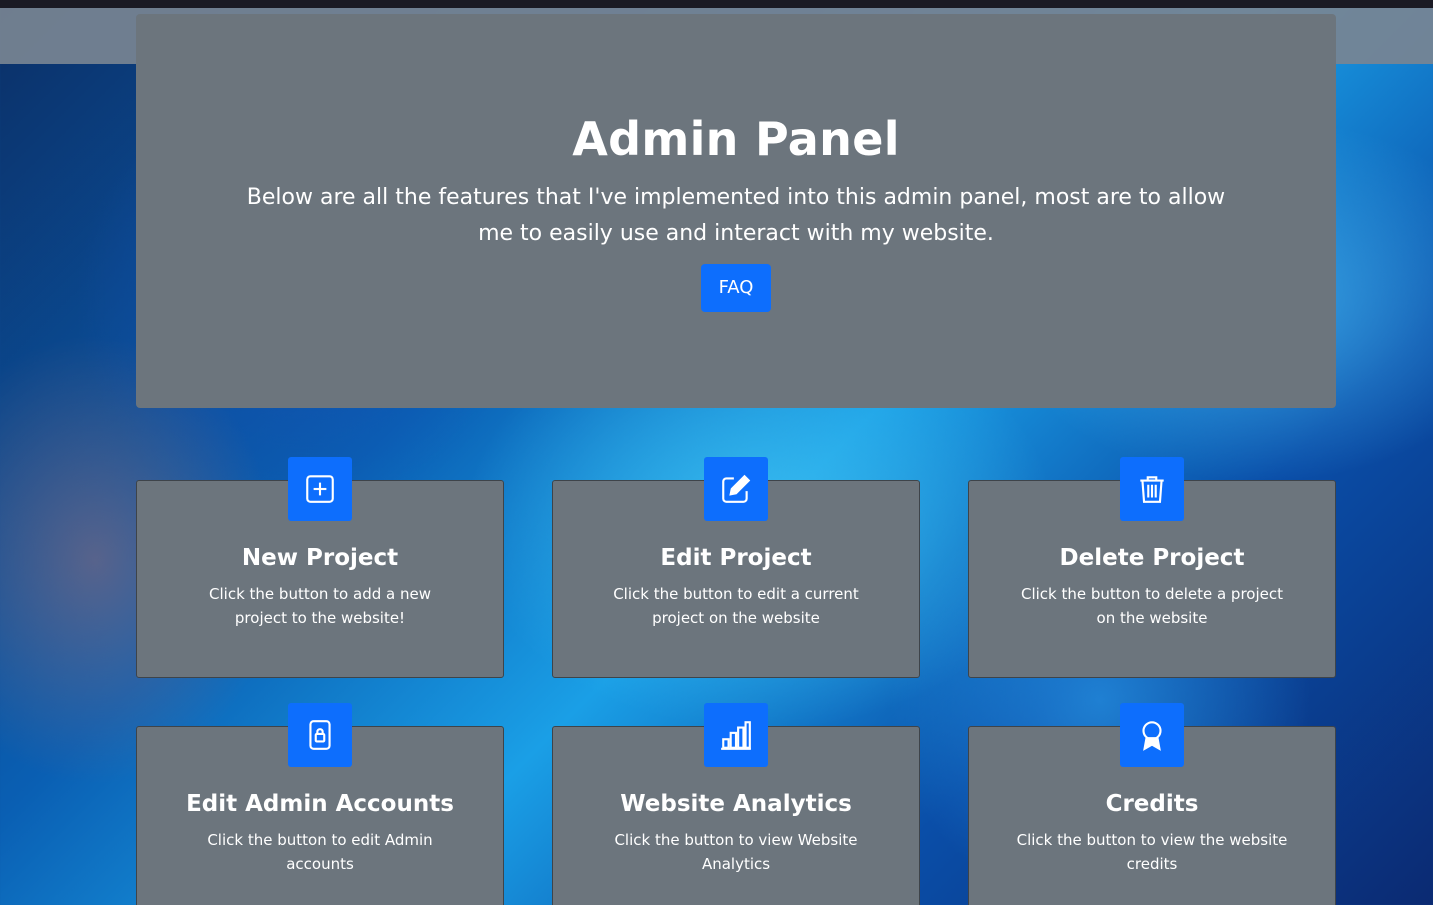 This screenshot has width=1433, height=905. I want to click on card-title: Website Analytics, so click(736, 804).